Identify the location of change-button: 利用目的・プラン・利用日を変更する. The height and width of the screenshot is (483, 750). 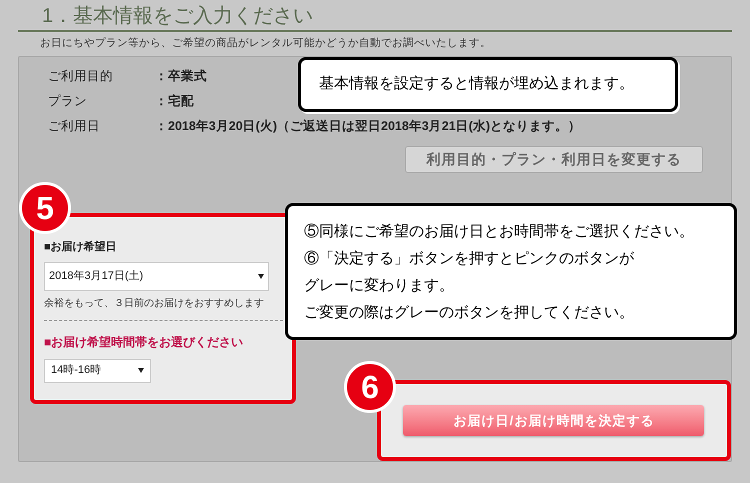
(554, 159).